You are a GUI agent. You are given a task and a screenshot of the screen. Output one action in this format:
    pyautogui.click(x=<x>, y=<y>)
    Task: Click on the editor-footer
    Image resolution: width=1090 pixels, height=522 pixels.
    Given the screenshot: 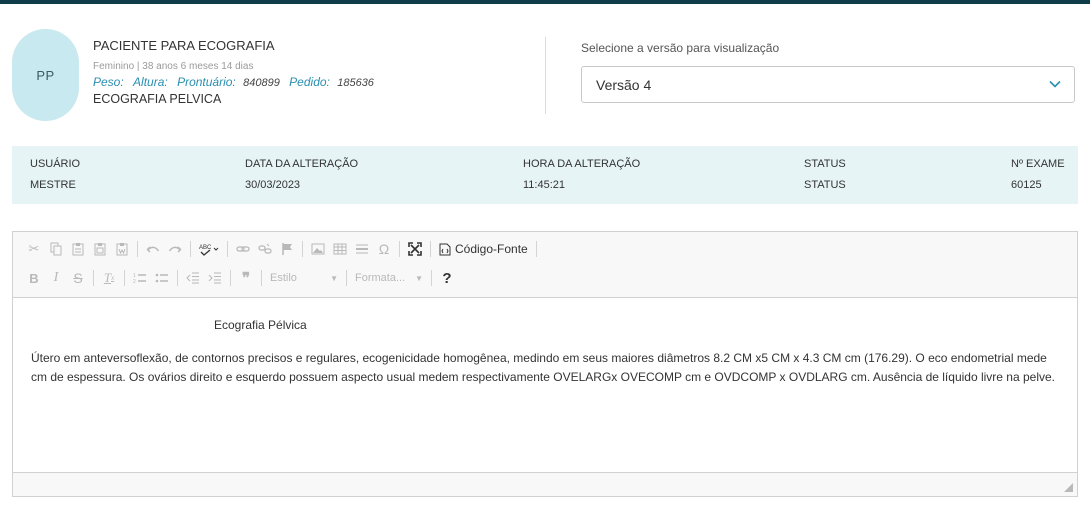 What is the action you would take?
    pyautogui.click(x=545, y=484)
    